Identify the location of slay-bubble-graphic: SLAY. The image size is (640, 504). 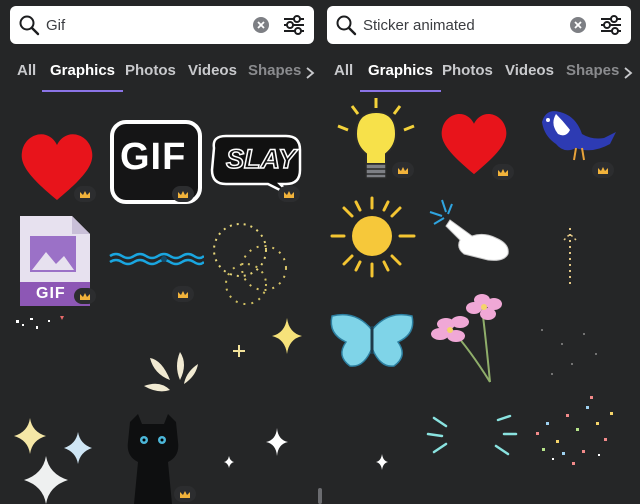
(256, 166).